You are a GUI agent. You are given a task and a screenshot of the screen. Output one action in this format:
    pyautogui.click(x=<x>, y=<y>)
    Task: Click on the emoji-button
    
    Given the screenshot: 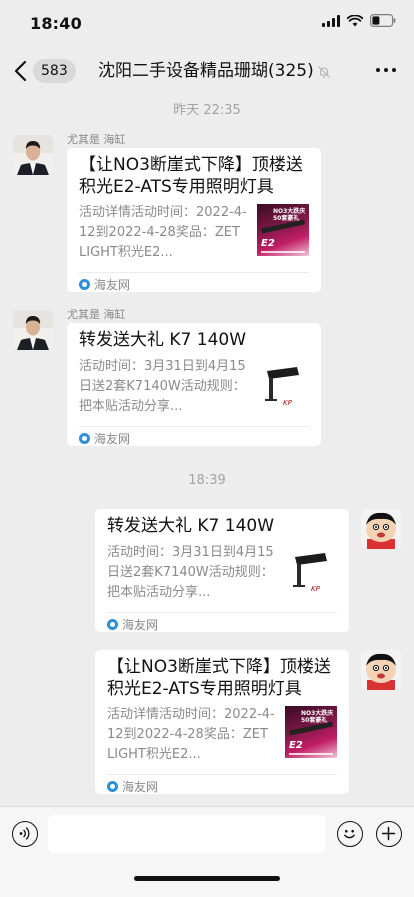 What is the action you would take?
    pyautogui.click(x=350, y=834)
    